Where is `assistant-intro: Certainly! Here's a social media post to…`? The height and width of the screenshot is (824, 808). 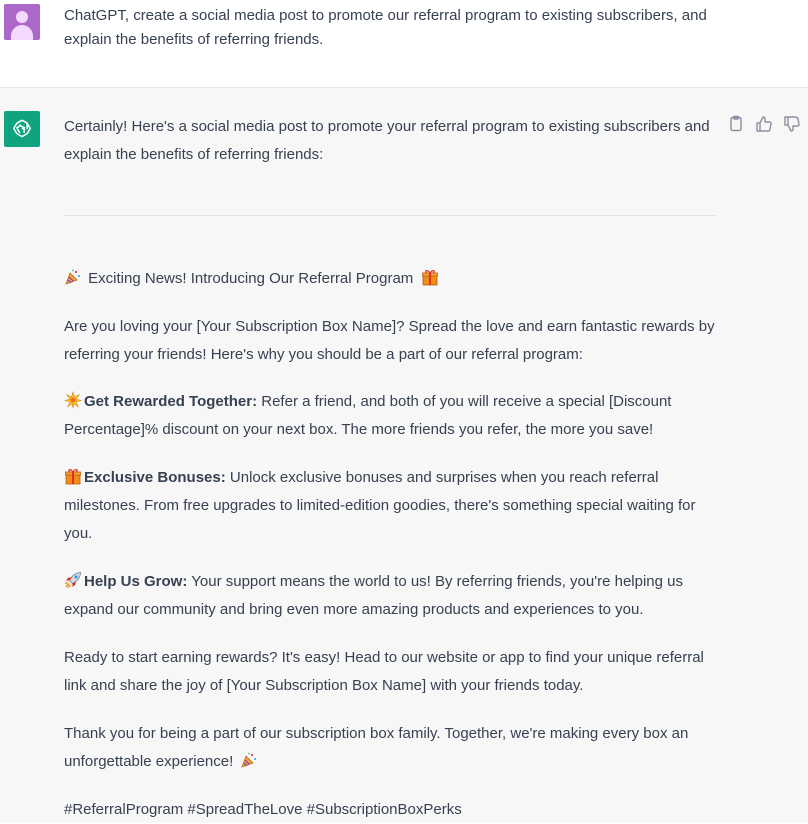
assistant-intro: Certainly! Here's a social media post to… is located at coordinates (387, 140).